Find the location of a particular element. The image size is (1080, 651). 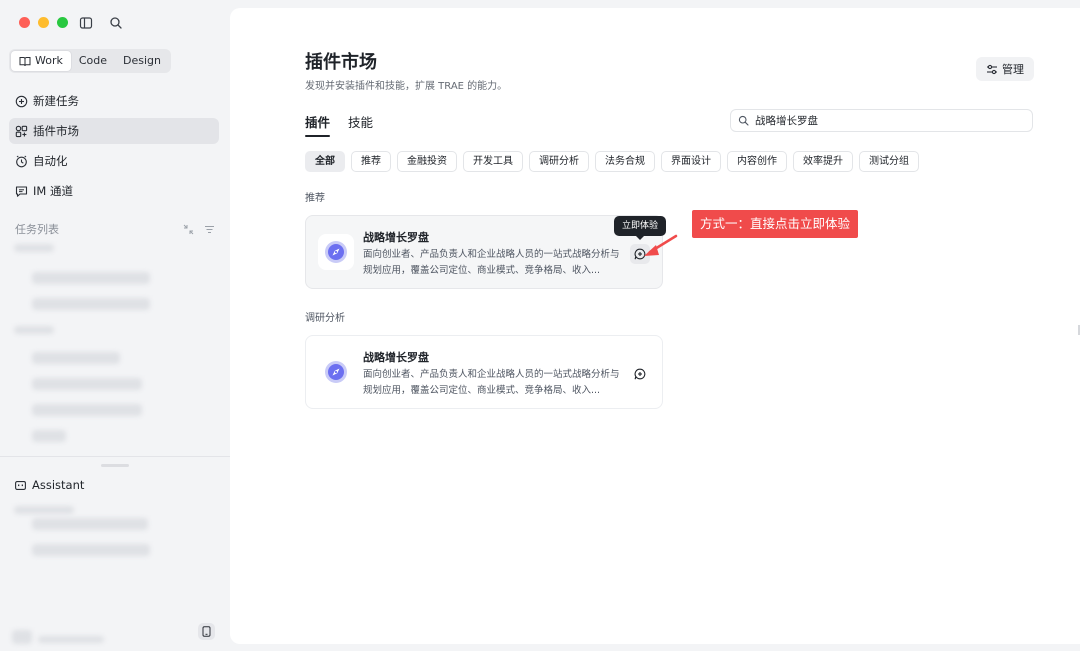

mode-code-button: Code is located at coordinates (93, 61).